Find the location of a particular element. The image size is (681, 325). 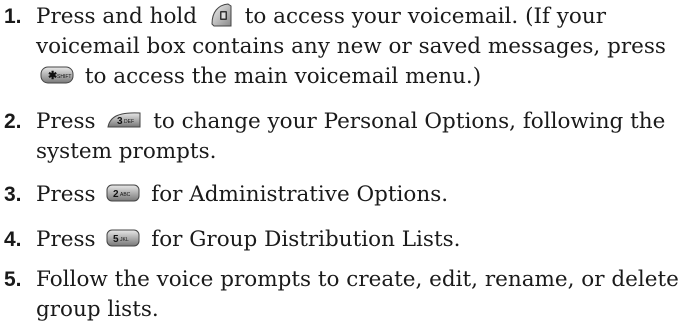

step-text-part: to access the main voicemail menu.) is located at coordinates (283, 76).